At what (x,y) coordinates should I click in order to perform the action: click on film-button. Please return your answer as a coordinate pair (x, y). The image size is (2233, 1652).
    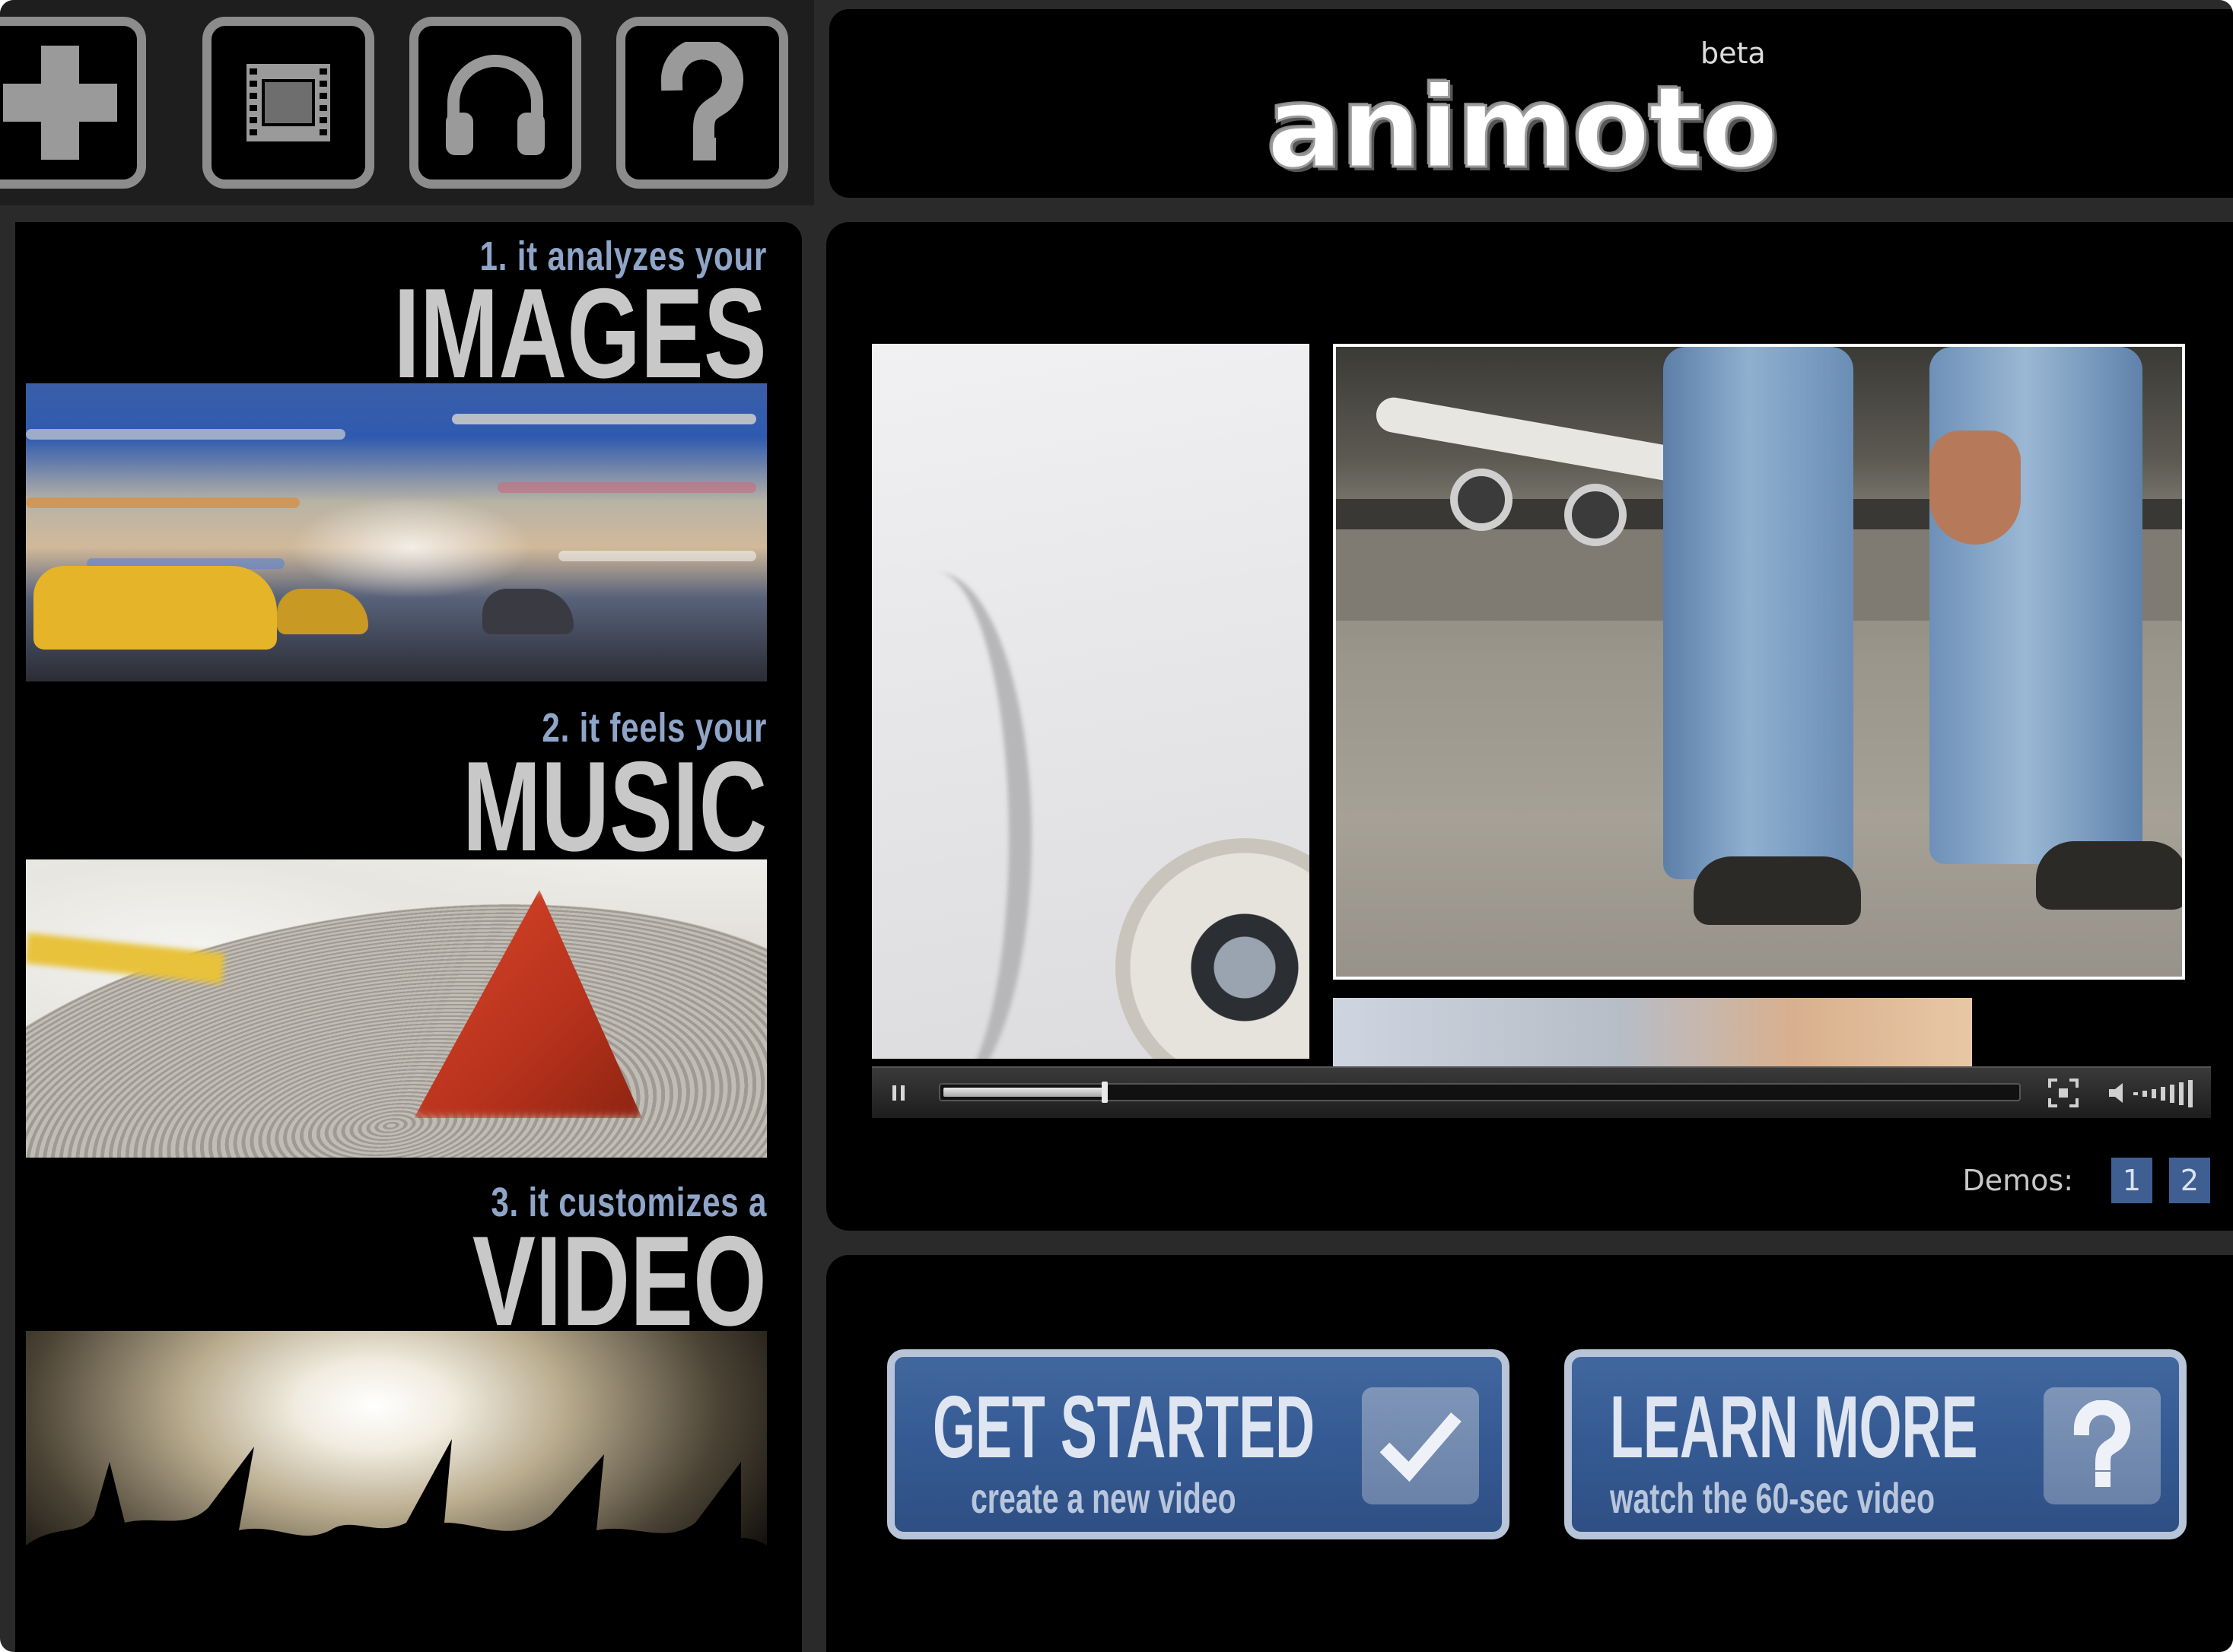
    Looking at the image, I should click on (288, 103).